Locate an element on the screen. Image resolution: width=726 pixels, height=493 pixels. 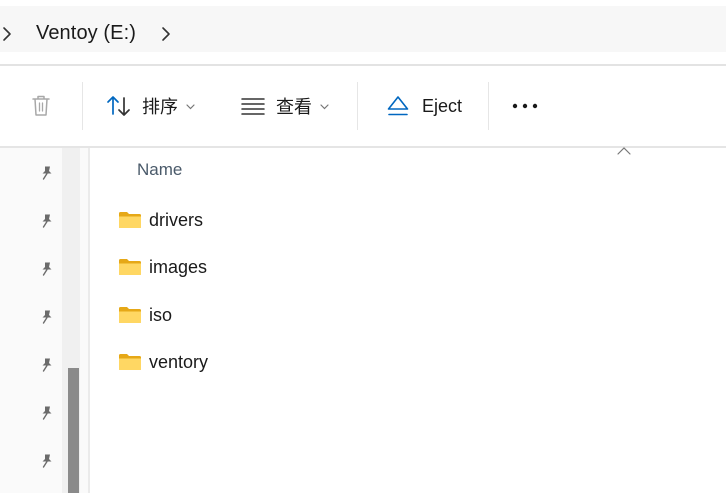
file-name: ventory is located at coordinates (179, 361).